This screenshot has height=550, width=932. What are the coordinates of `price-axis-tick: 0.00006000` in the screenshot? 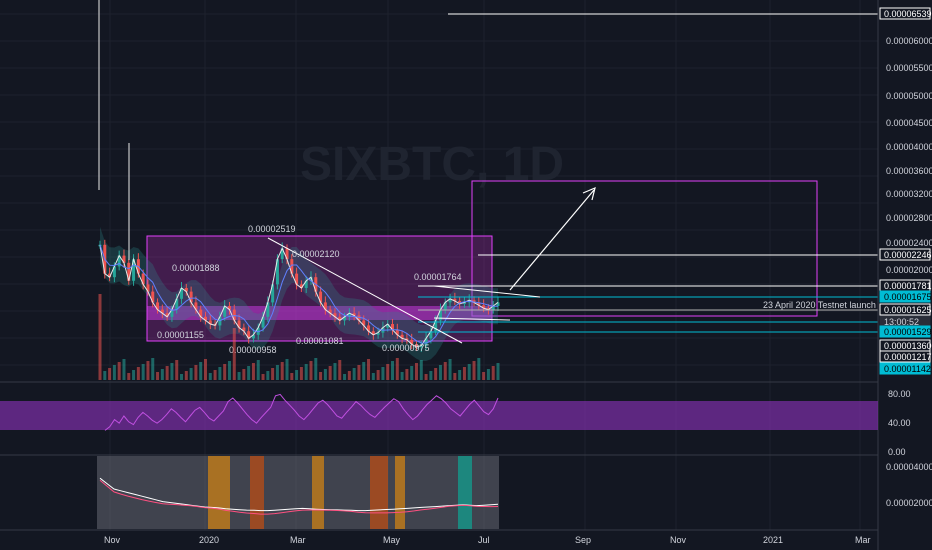 It's located at (909, 41).